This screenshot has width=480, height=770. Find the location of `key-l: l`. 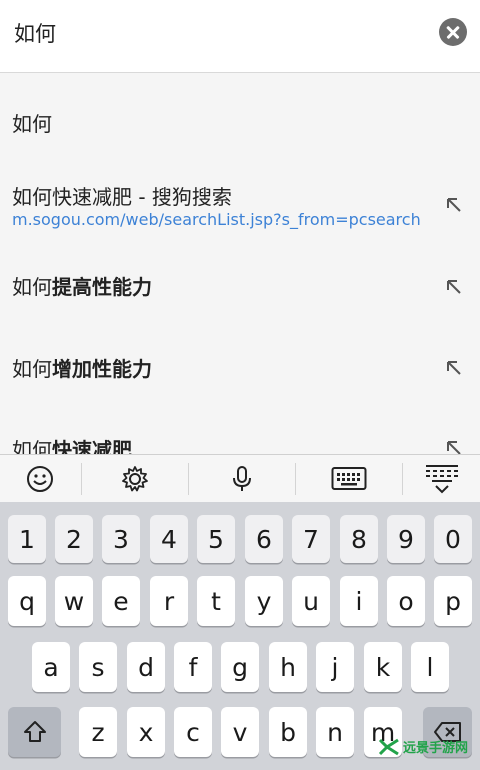

key-l: l is located at coordinates (430, 667).